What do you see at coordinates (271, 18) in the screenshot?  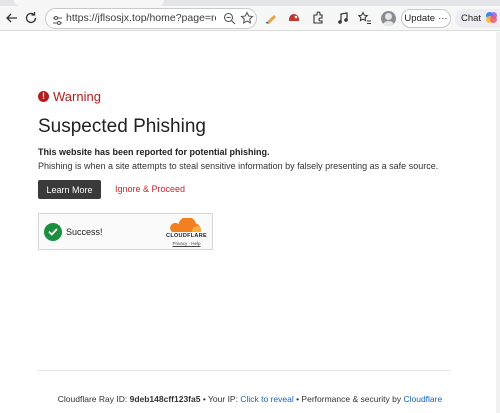 I see `extension-pen-icon` at bounding box center [271, 18].